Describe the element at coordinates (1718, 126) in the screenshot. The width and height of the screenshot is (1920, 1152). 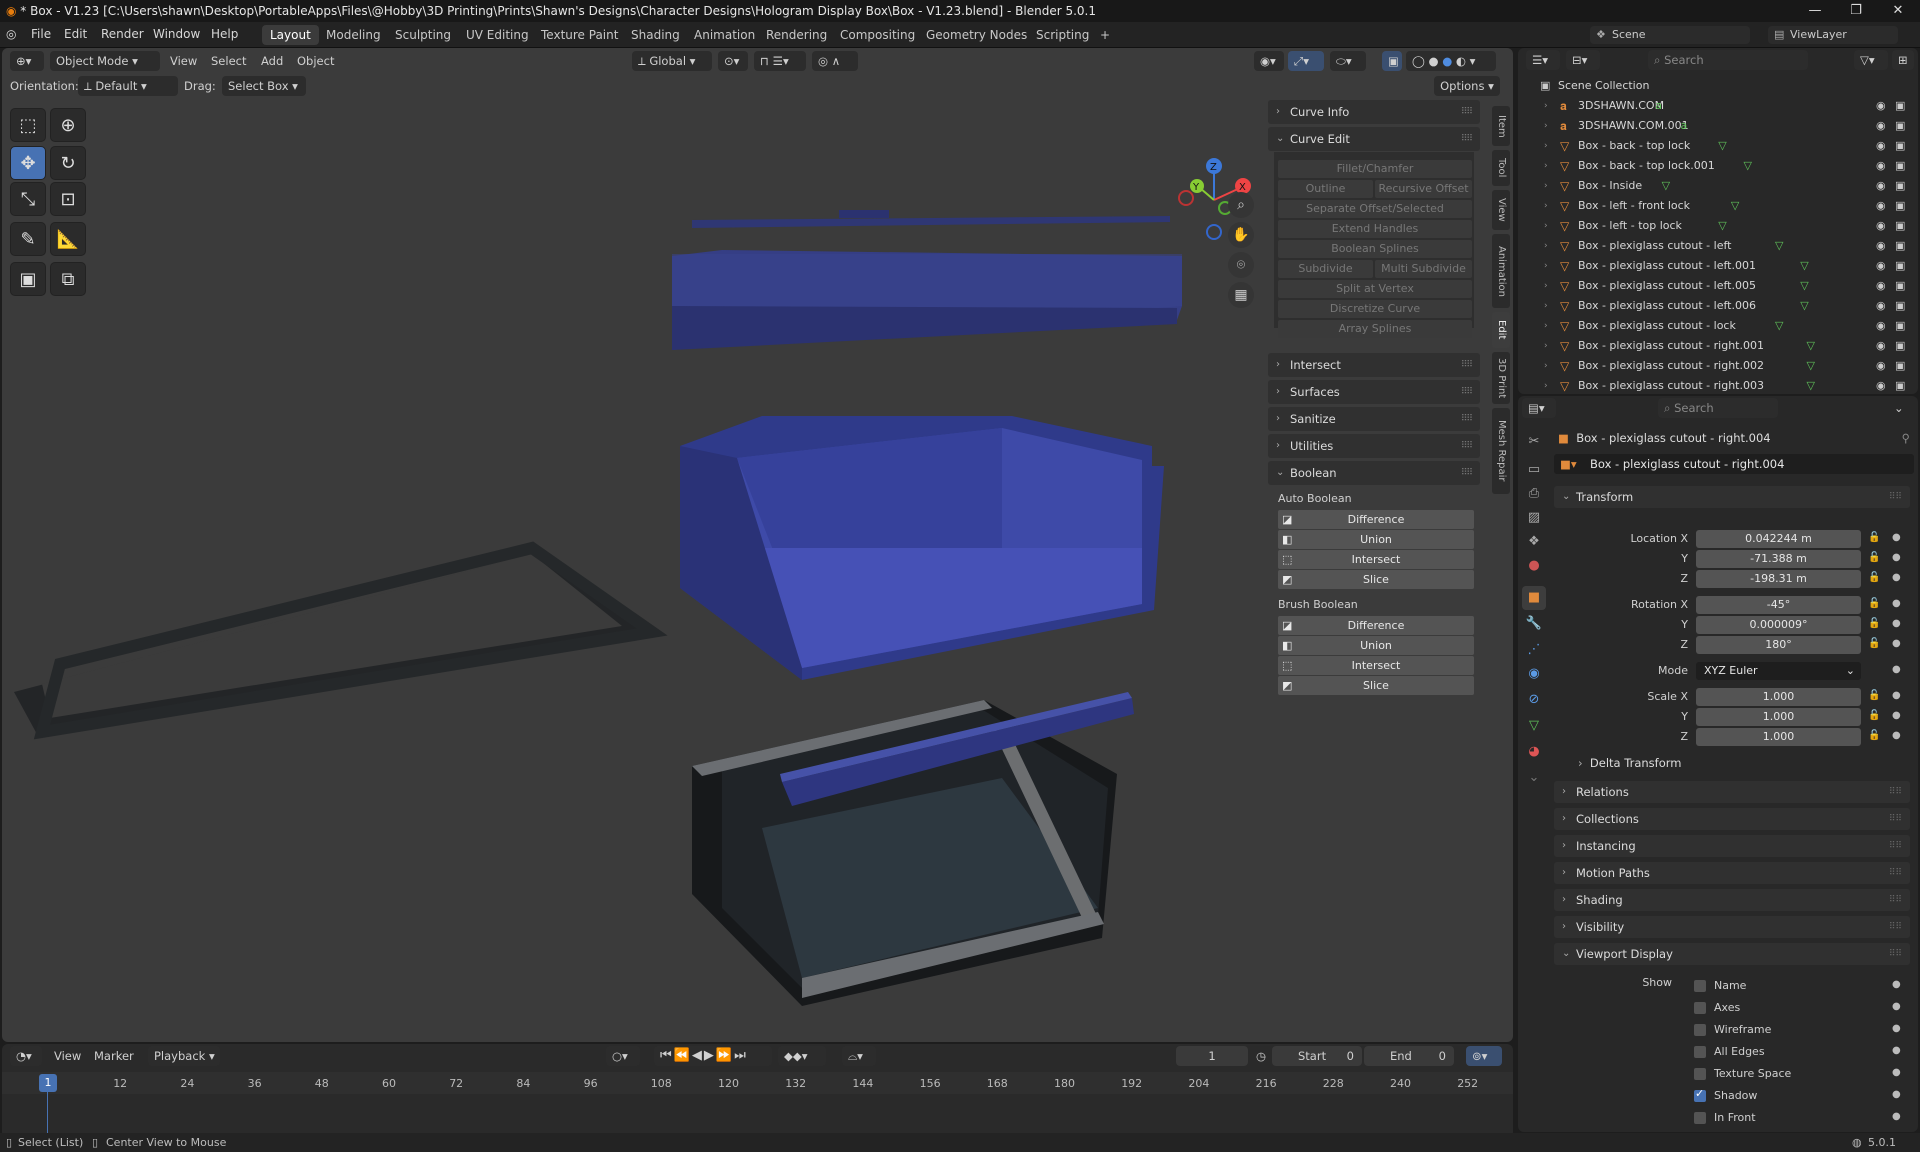
I see `outliner-row: › 𝐚 3DSHAWN.COM.001 a ◉ ▣` at that location.